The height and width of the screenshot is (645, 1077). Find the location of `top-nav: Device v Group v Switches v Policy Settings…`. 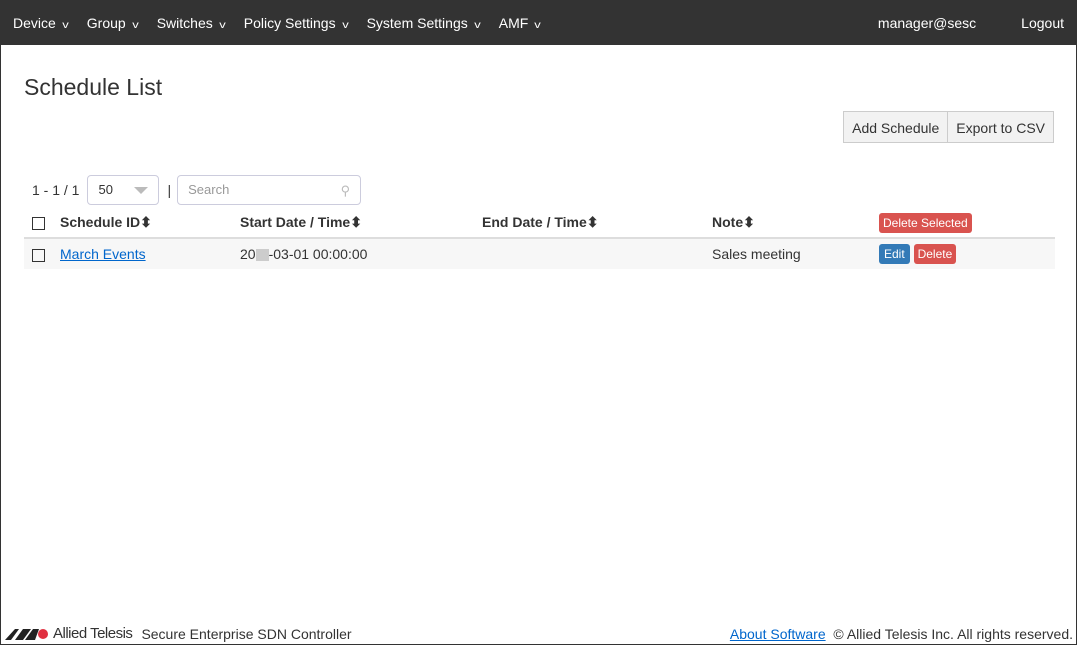

top-nav: Device v Group v Switches v Policy Settings… is located at coordinates (538, 23).